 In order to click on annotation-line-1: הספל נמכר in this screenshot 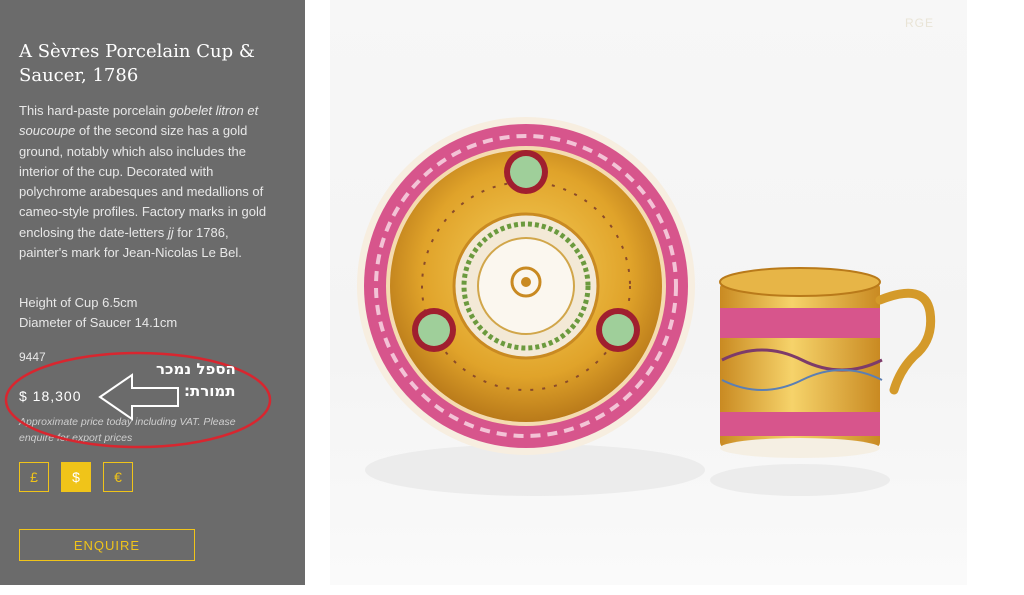, I will do `click(196, 369)`.